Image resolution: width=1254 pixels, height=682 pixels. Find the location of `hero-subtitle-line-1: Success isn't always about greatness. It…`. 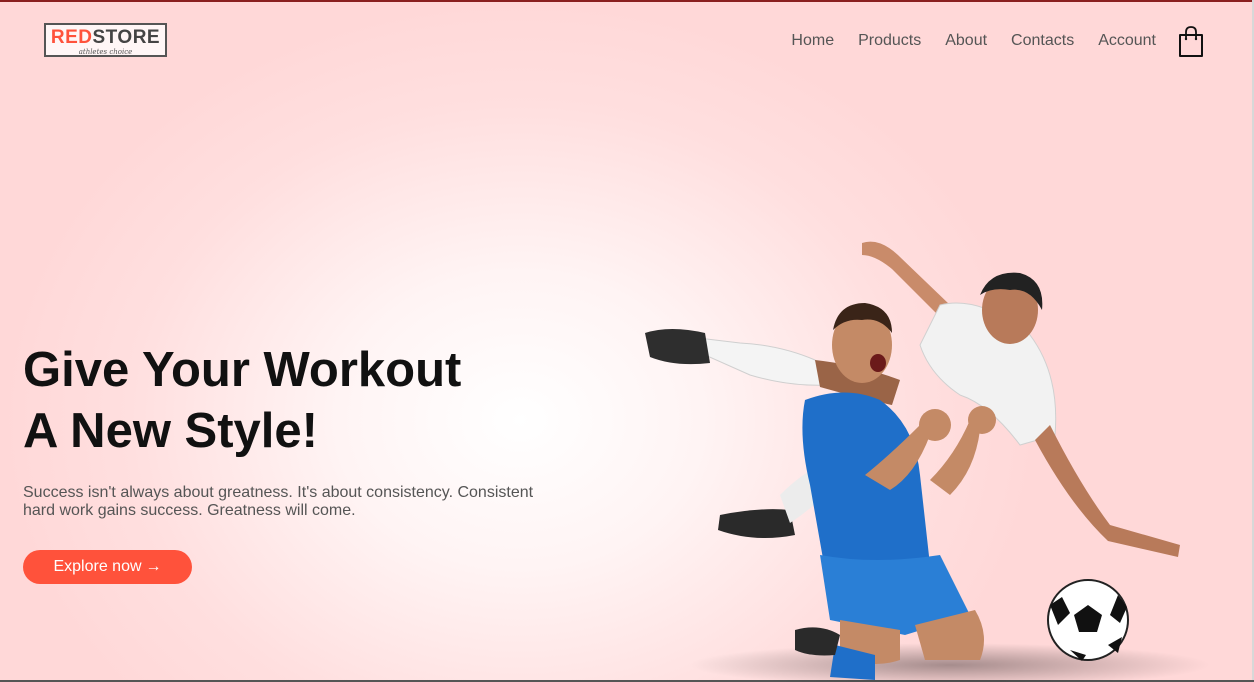

hero-subtitle-line-1: Success isn't always about greatness. It… is located at coordinates (278, 492).